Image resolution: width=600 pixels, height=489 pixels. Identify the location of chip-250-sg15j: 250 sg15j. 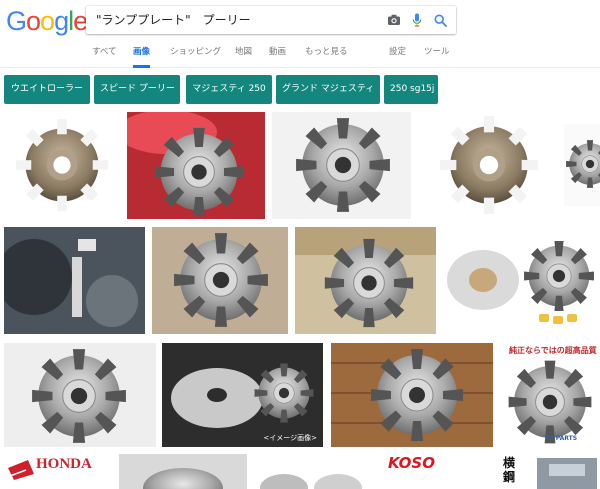
(411, 89).